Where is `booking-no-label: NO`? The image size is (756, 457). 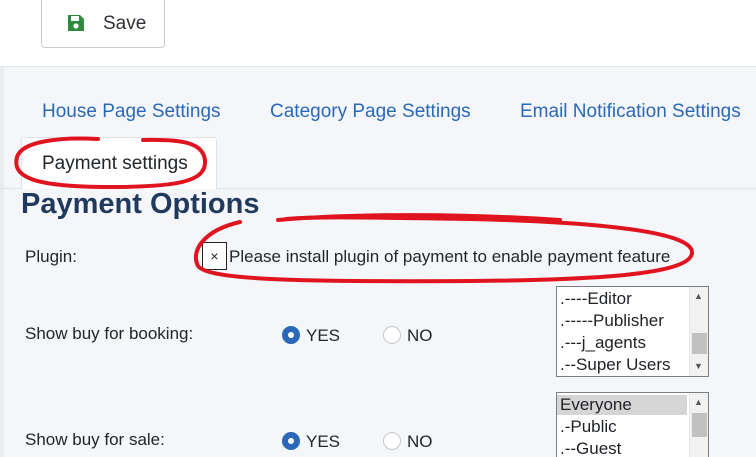
booking-no-label: NO is located at coordinates (420, 335).